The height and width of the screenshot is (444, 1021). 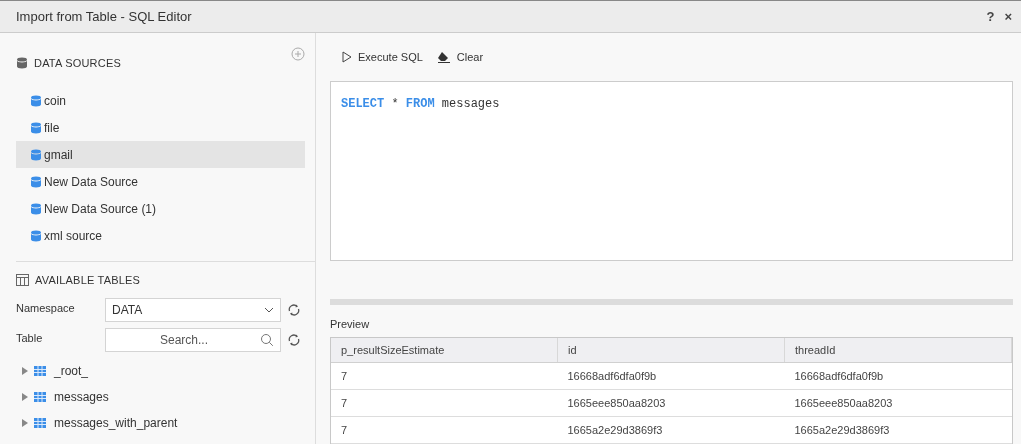 What do you see at coordinates (160, 397) in the screenshot?
I see `table-tree-item: messages` at bounding box center [160, 397].